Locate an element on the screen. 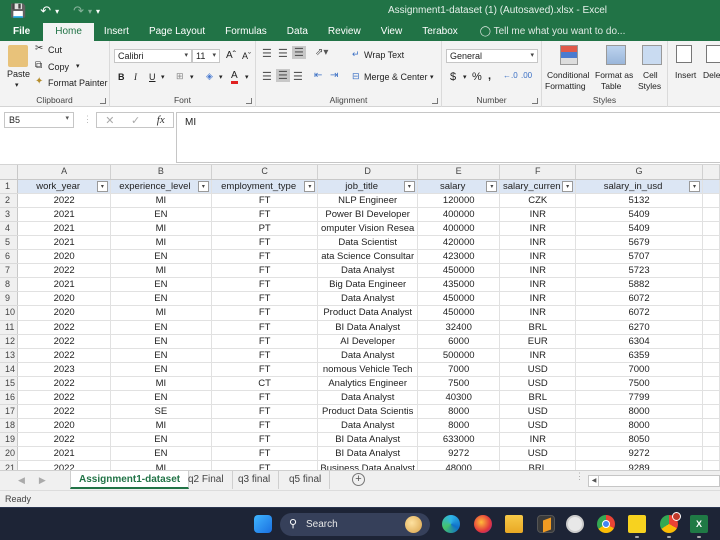  cell-e4: 400000 is located at coordinates (459, 228).